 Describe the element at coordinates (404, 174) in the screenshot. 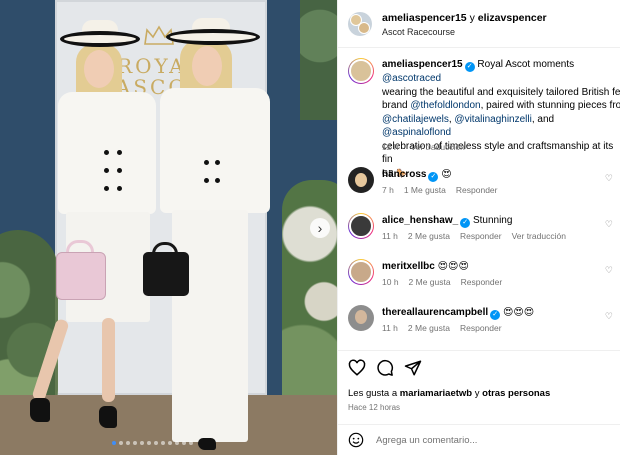

I see `comment-username: hancross` at that location.